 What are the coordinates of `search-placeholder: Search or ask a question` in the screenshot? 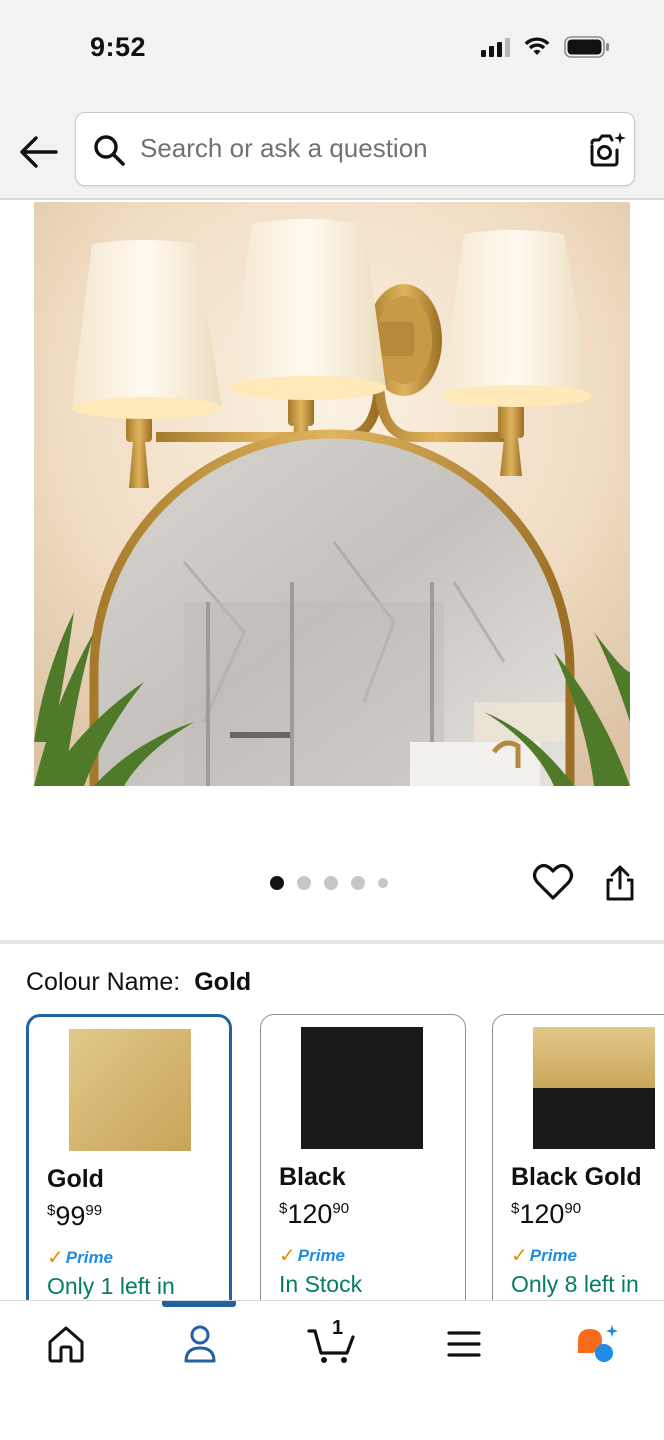 It's located at (284, 148).